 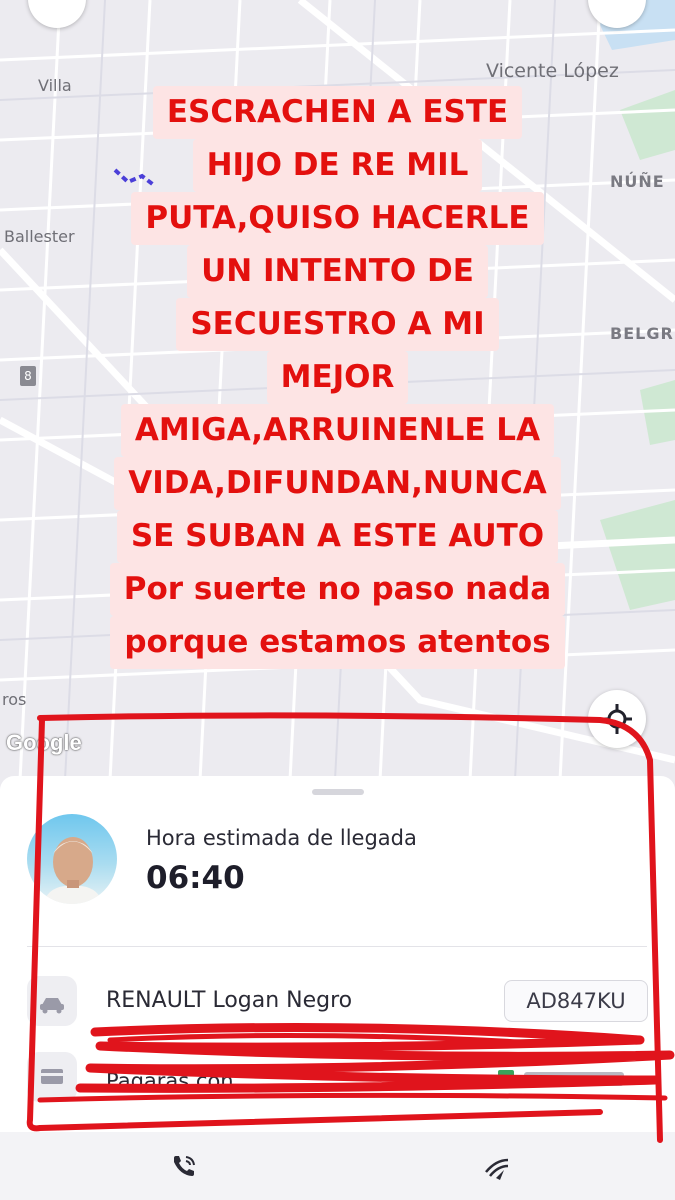 What do you see at coordinates (44, 742) in the screenshot?
I see `google-attribution-logo: Google` at bounding box center [44, 742].